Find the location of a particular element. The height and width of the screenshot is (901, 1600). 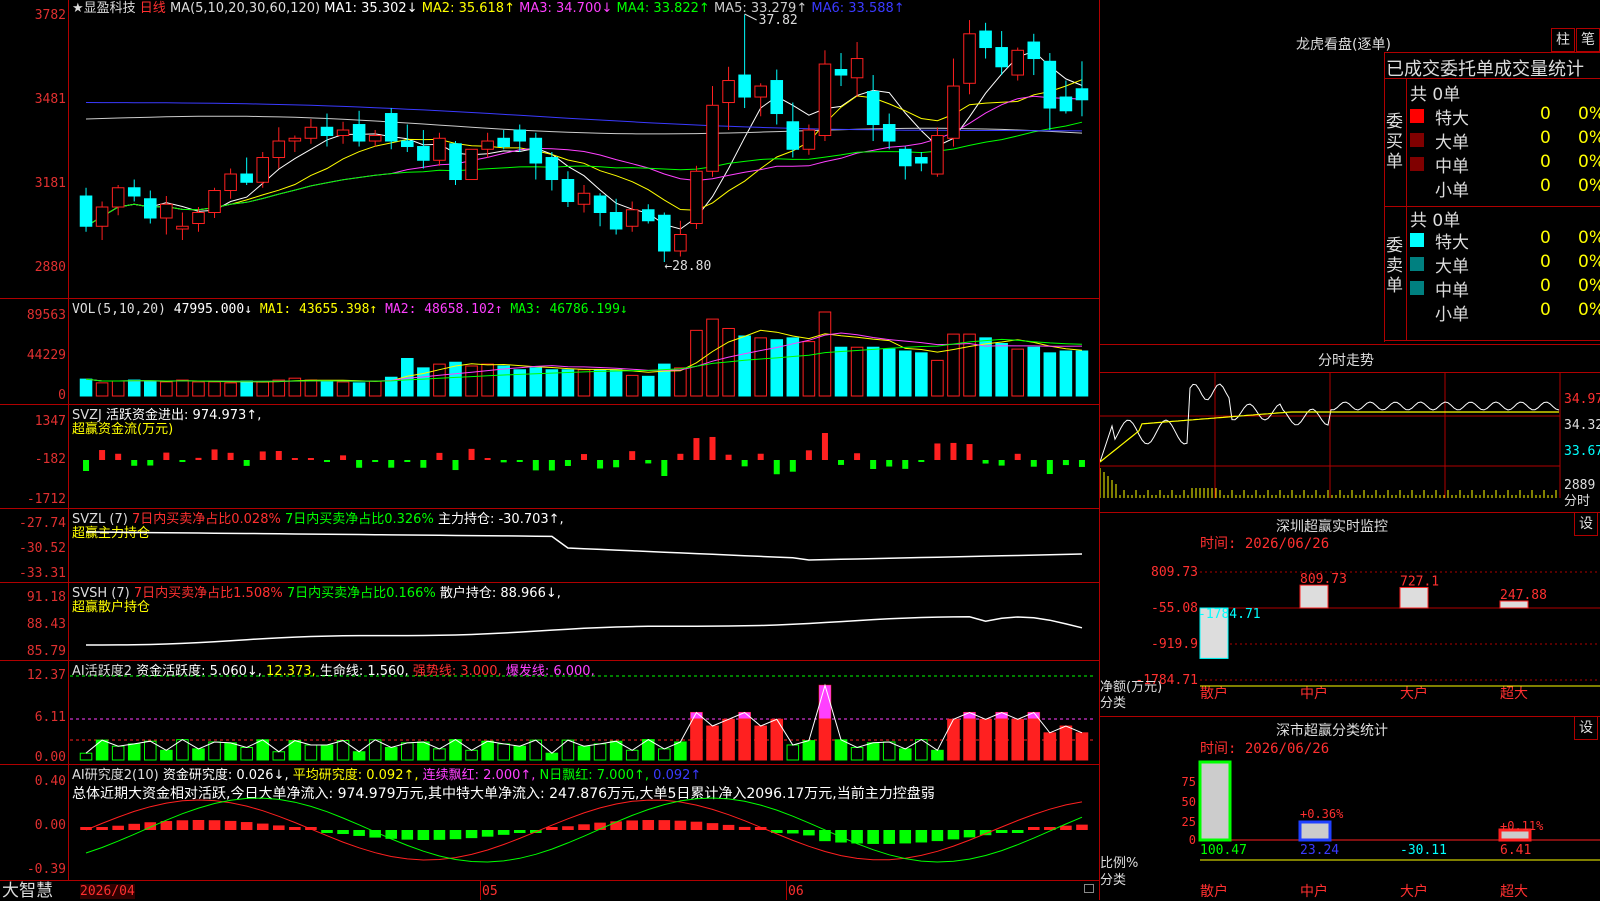

stats-annotation: +0.36% is located at coordinates (1322, 814).